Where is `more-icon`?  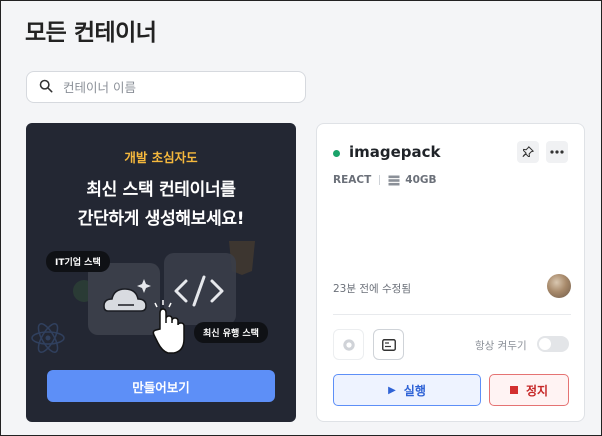 more-icon is located at coordinates (557, 152).